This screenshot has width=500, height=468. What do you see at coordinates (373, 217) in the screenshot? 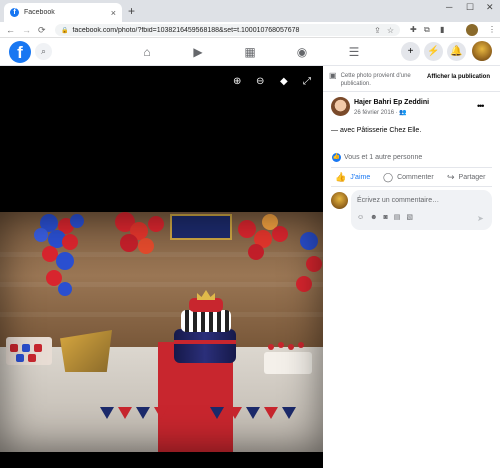
I see `emoji-icon: ☻` at bounding box center [373, 217].